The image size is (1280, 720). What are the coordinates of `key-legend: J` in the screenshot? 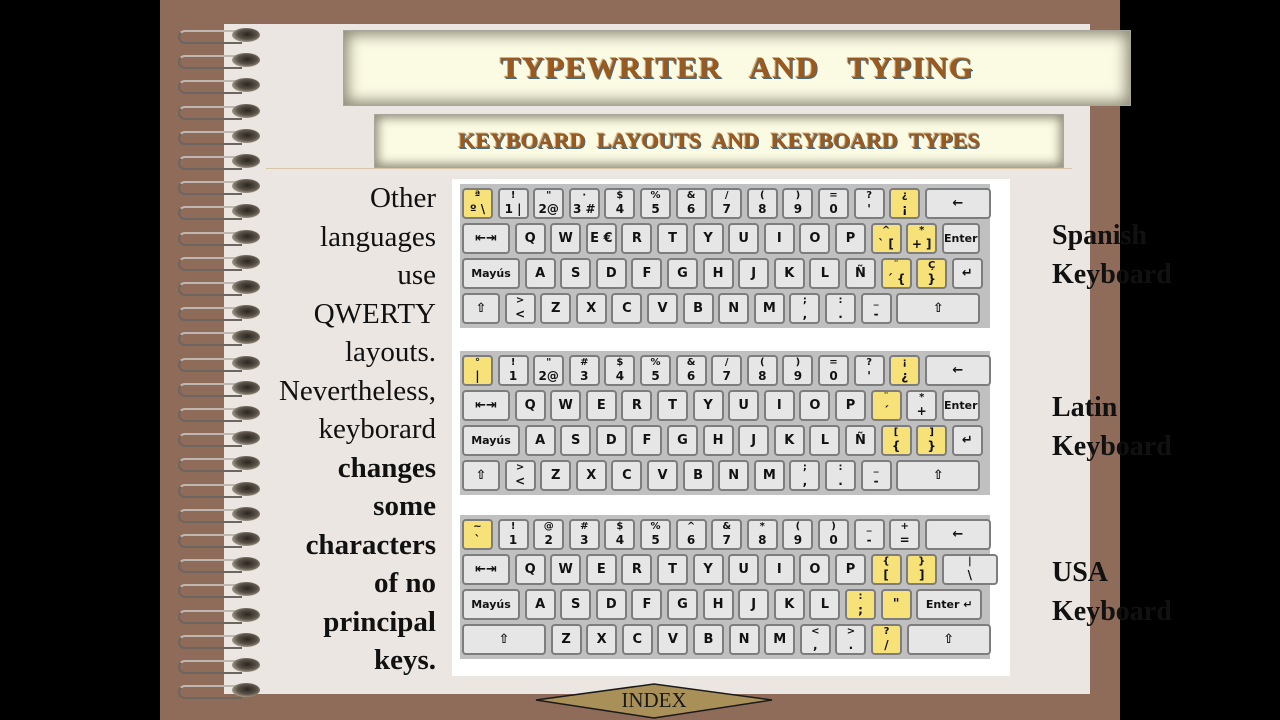 It's located at (754, 440).